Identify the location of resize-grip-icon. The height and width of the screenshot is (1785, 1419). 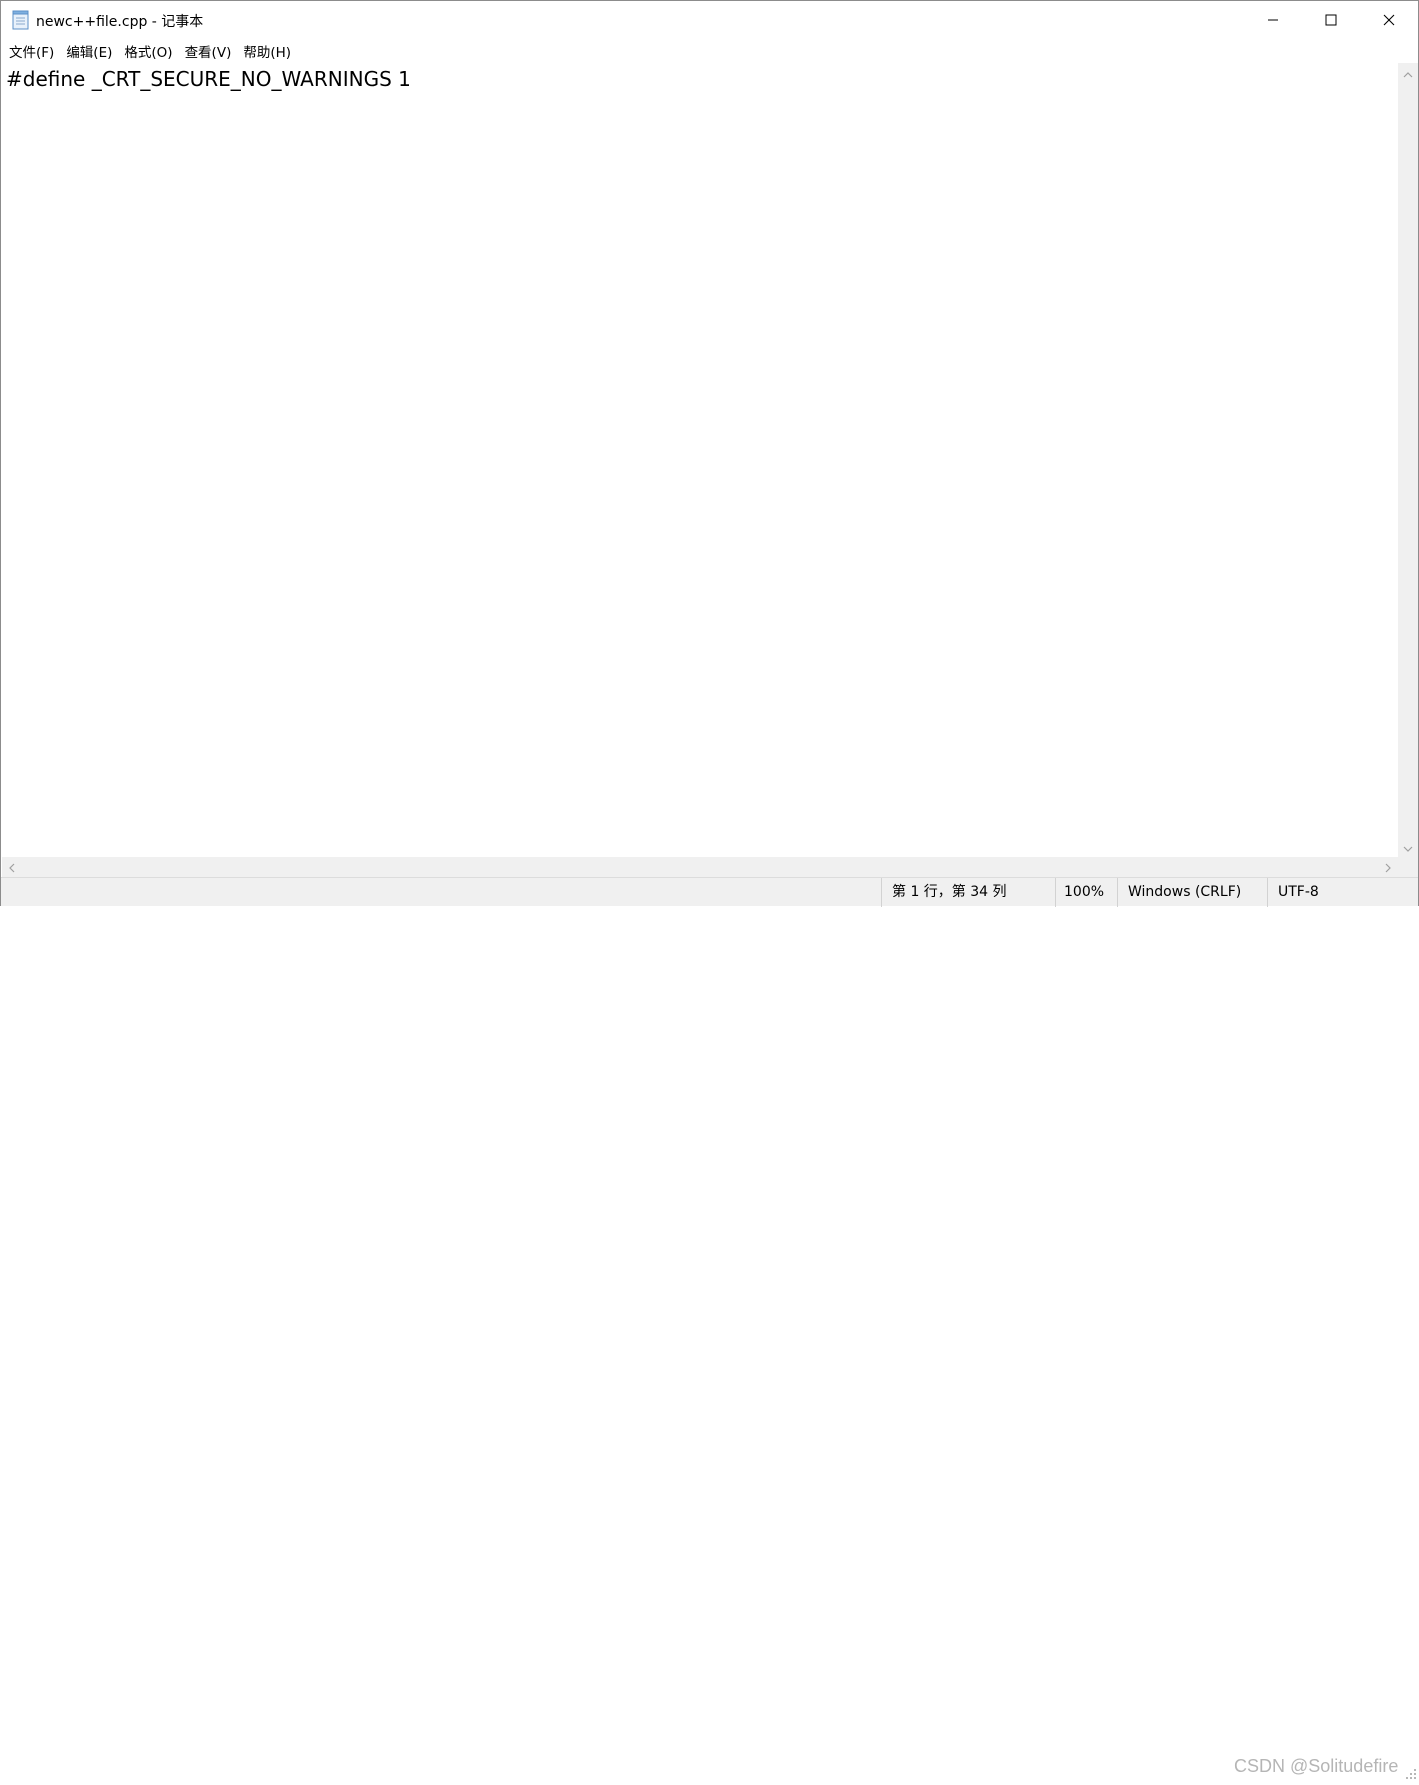
(1411, 1773).